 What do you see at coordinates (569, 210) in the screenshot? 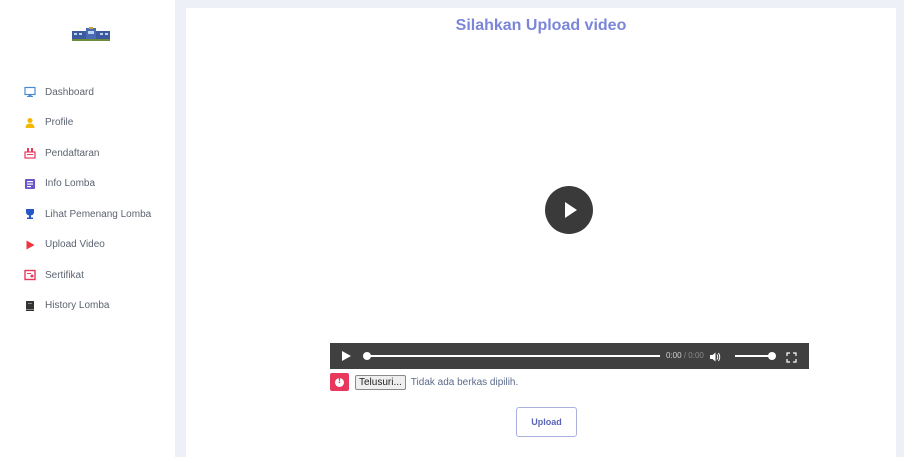
I see `big-play-button` at bounding box center [569, 210].